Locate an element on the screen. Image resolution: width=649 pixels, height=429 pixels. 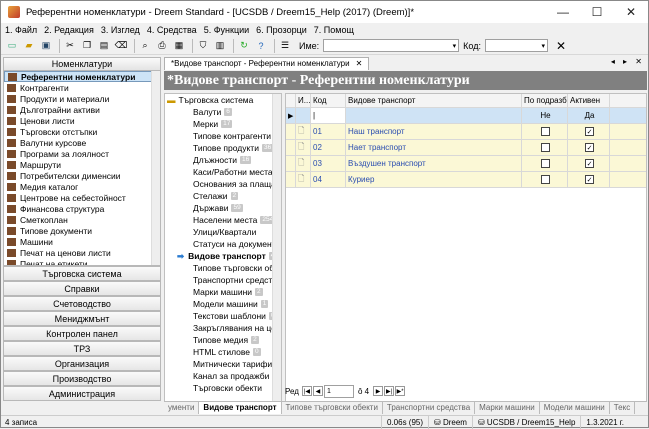
new-row-active: Да is located at coordinates (589, 115).